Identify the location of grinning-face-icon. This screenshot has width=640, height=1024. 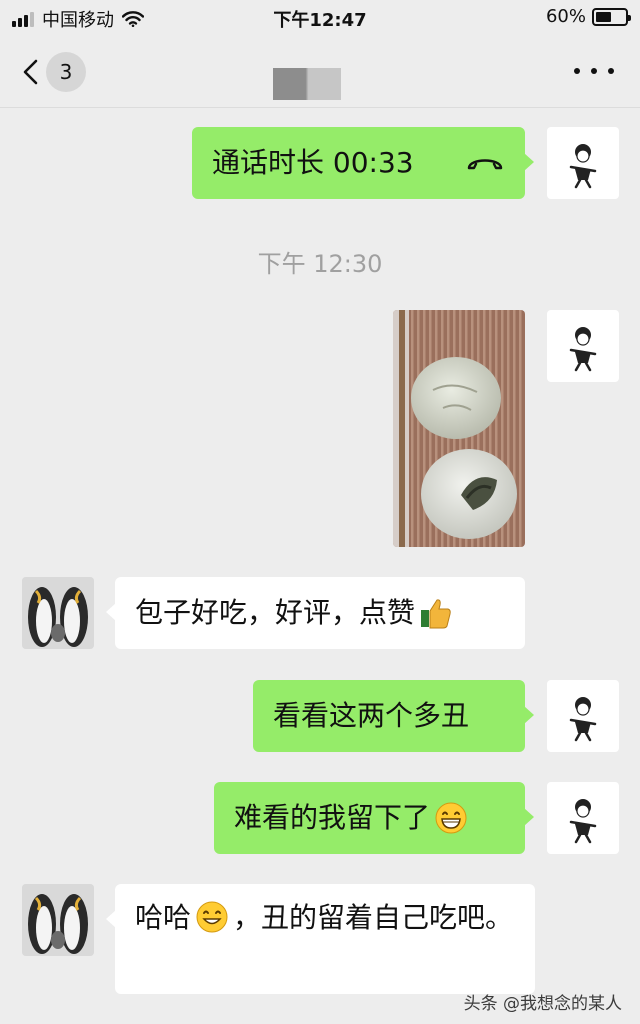
(451, 818).